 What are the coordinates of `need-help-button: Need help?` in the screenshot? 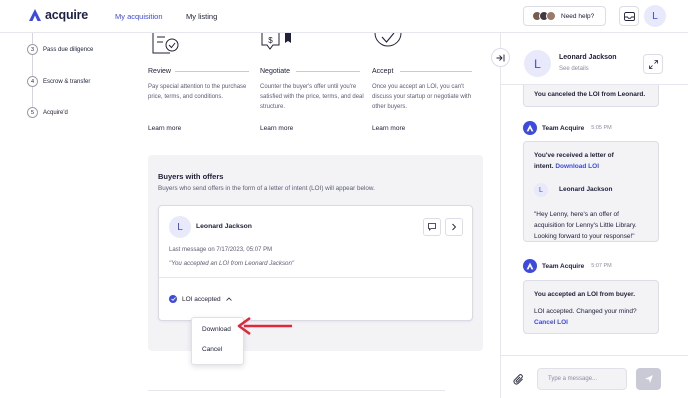 It's located at (564, 16).